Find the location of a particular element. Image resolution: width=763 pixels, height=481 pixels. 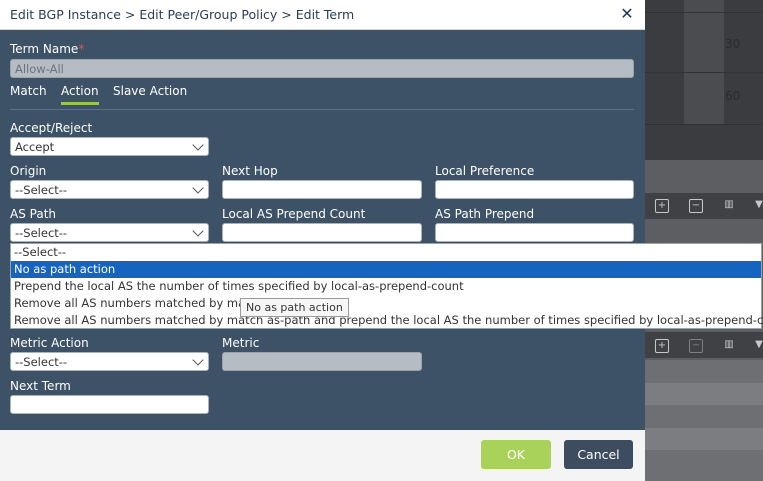

tab-slave-action: Slave Action is located at coordinates (150, 91).